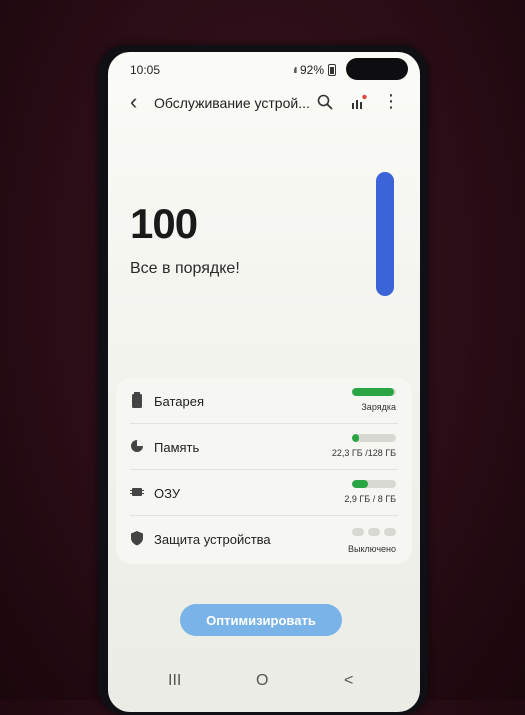 The image size is (525, 715). What do you see at coordinates (264, 493) in the screenshot?
I see `list-item-ram: ОЗУ 2,9 ГБ / 8 ГБ` at bounding box center [264, 493].